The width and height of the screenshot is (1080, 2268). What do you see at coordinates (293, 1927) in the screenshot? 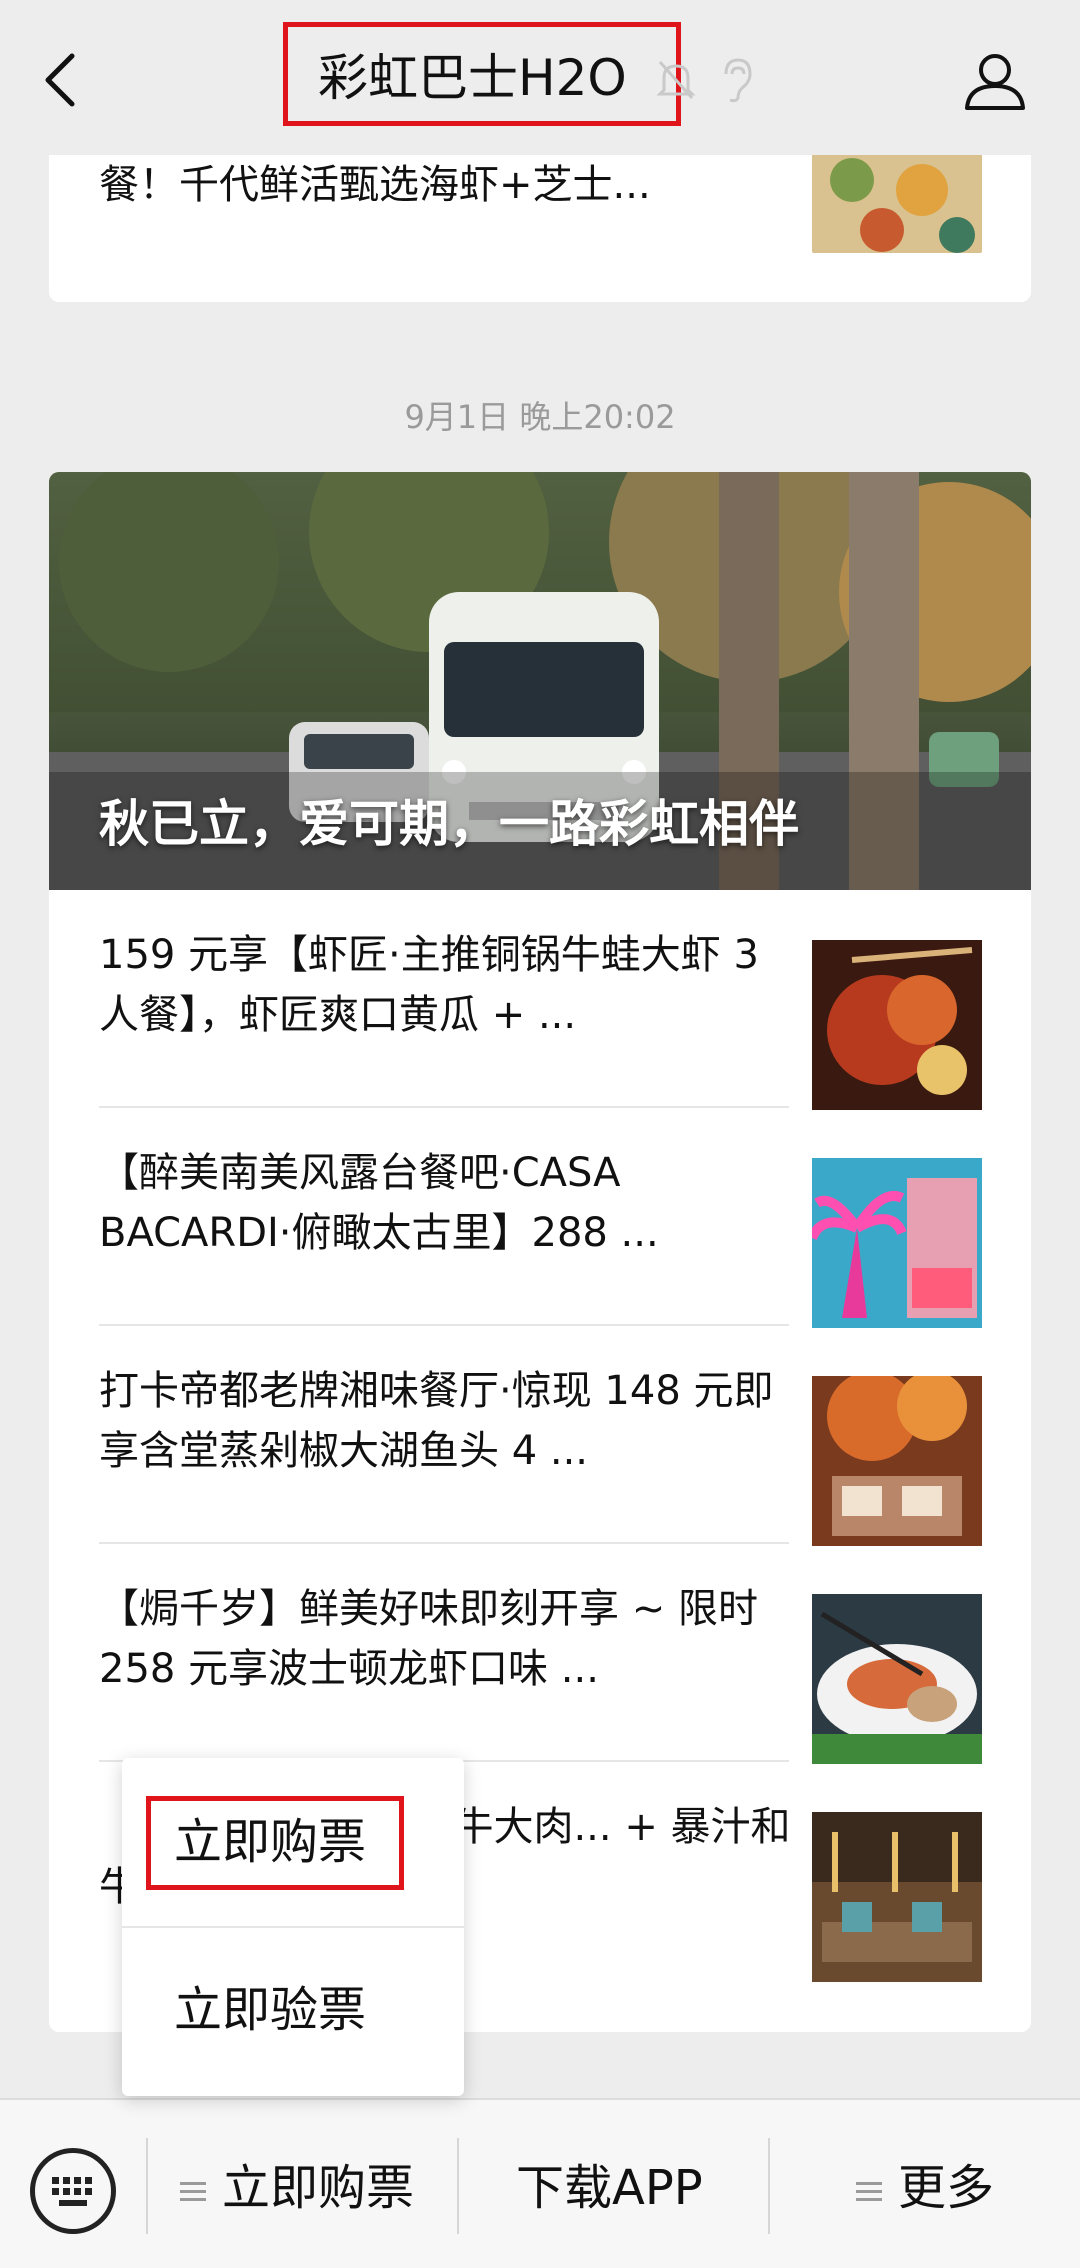
I see `menu-popup: 立即购票 立即验票` at bounding box center [293, 1927].